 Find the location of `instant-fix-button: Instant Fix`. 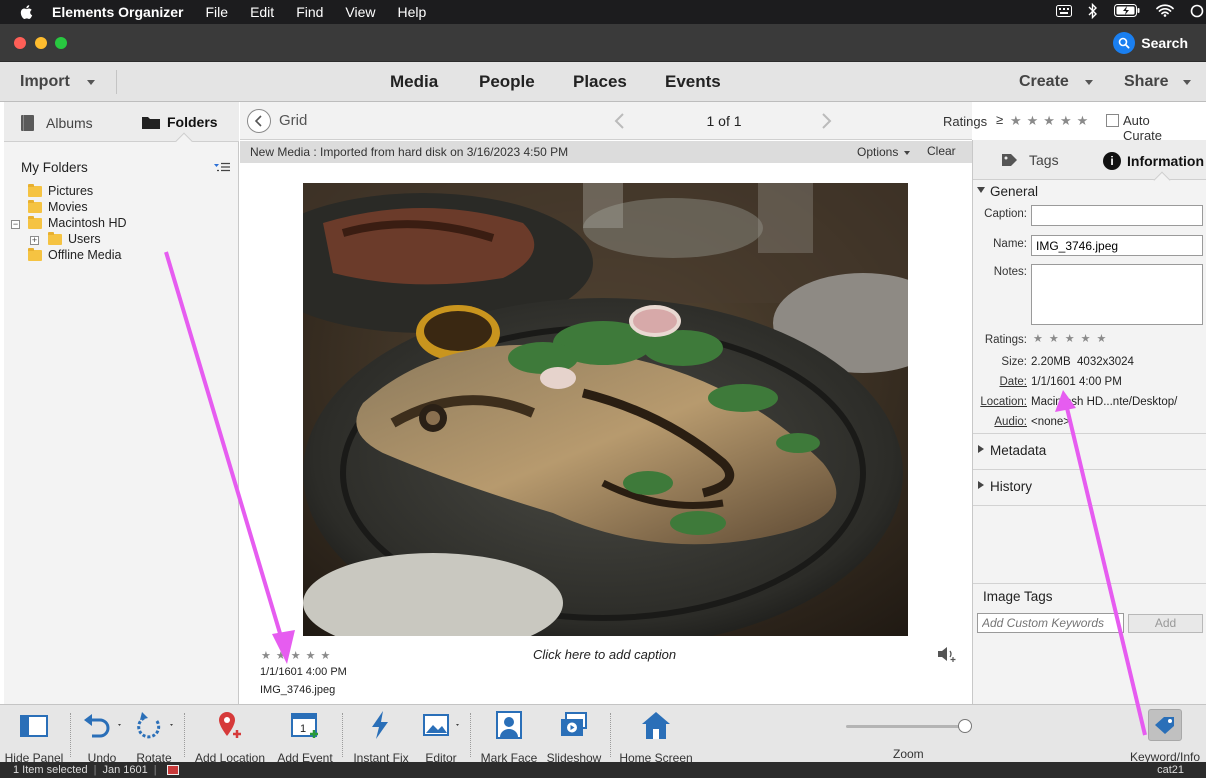

instant-fix-button: Instant Fix is located at coordinates (381, 737).